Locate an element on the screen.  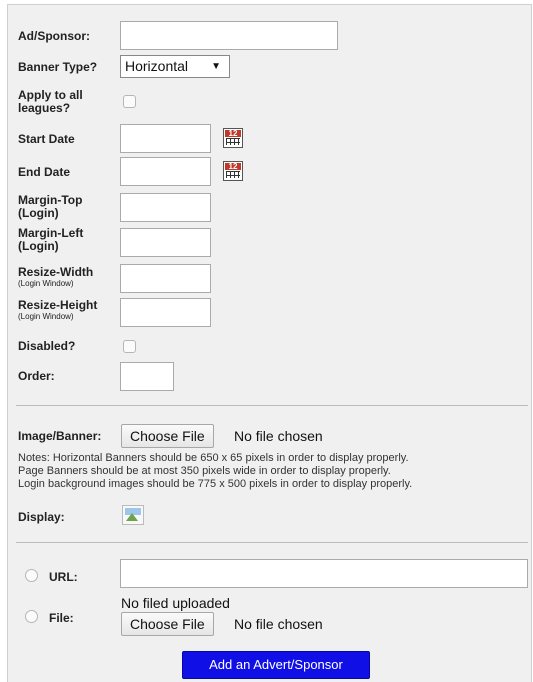
margin-top-input is located at coordinates (165, 207).